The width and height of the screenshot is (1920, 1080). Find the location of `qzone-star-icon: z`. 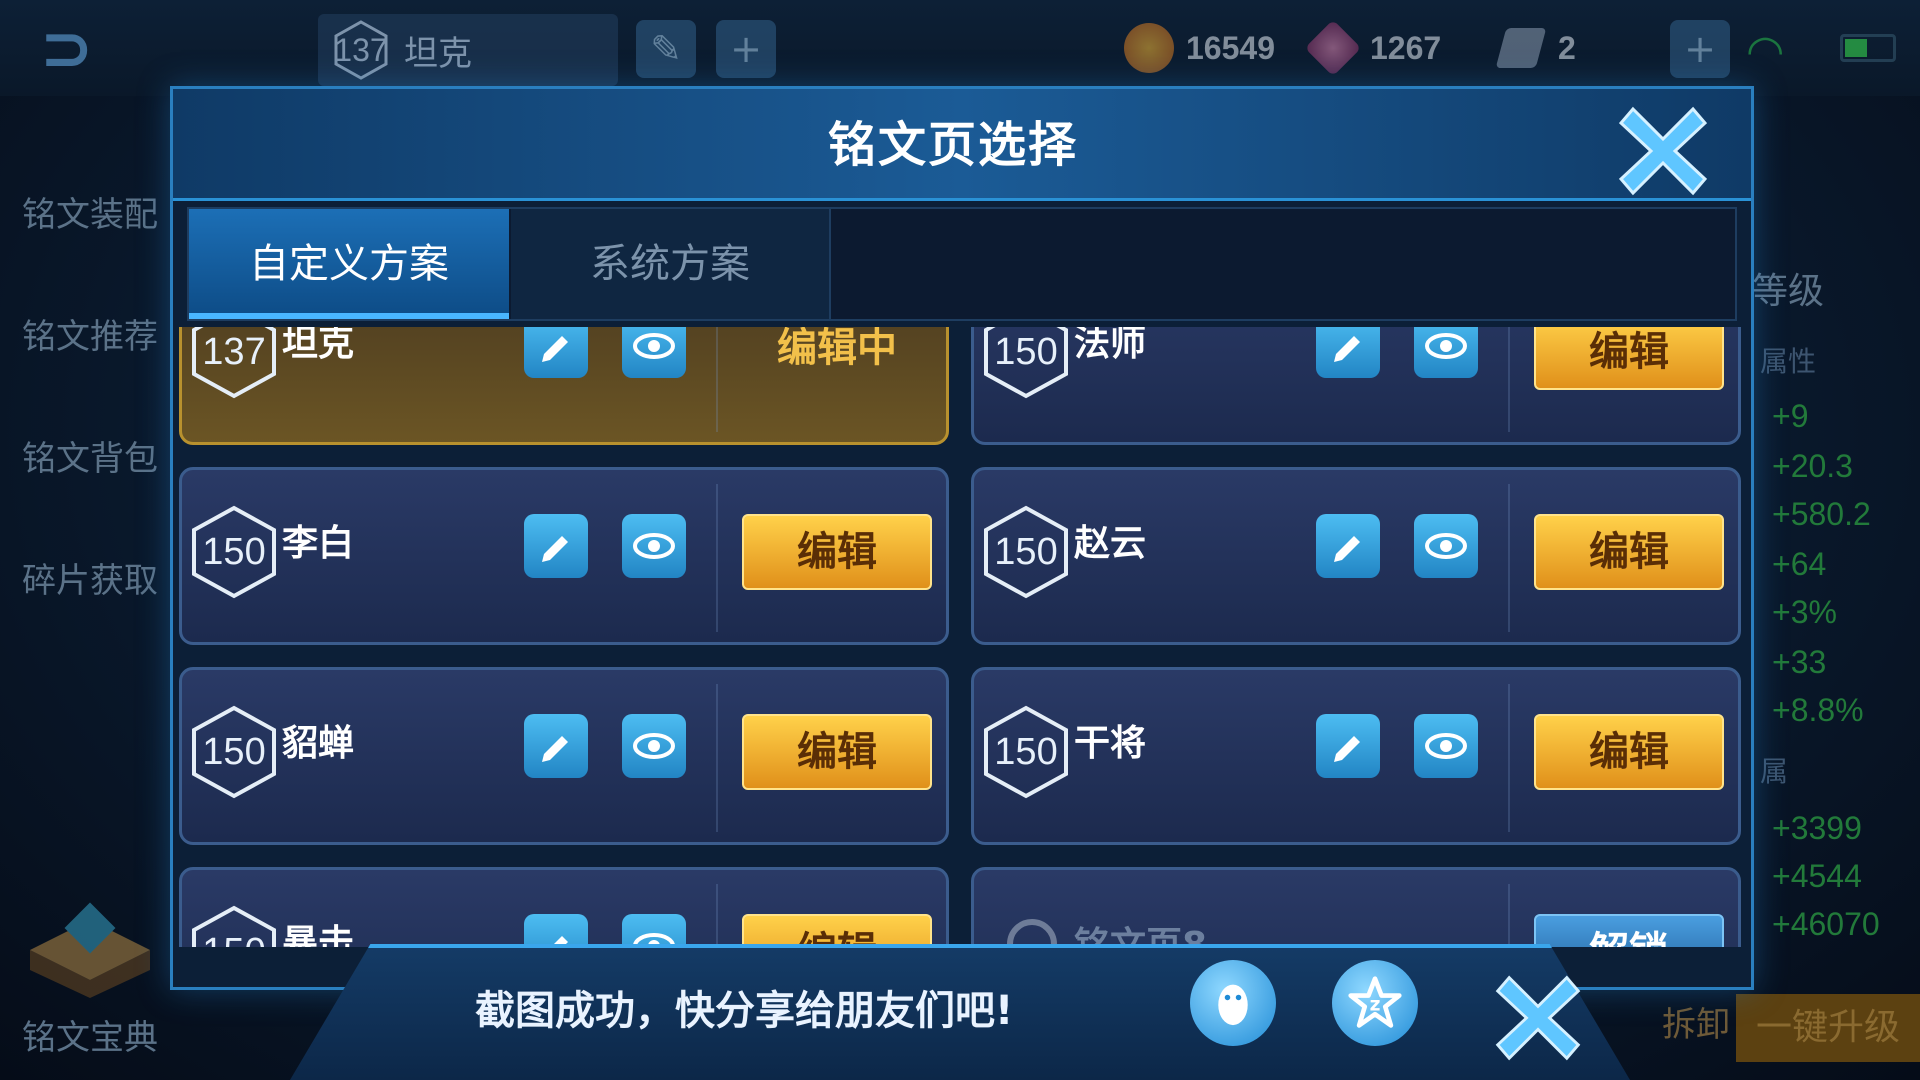

qzone-star-icon: z is located at coordinates (1375, 1003).